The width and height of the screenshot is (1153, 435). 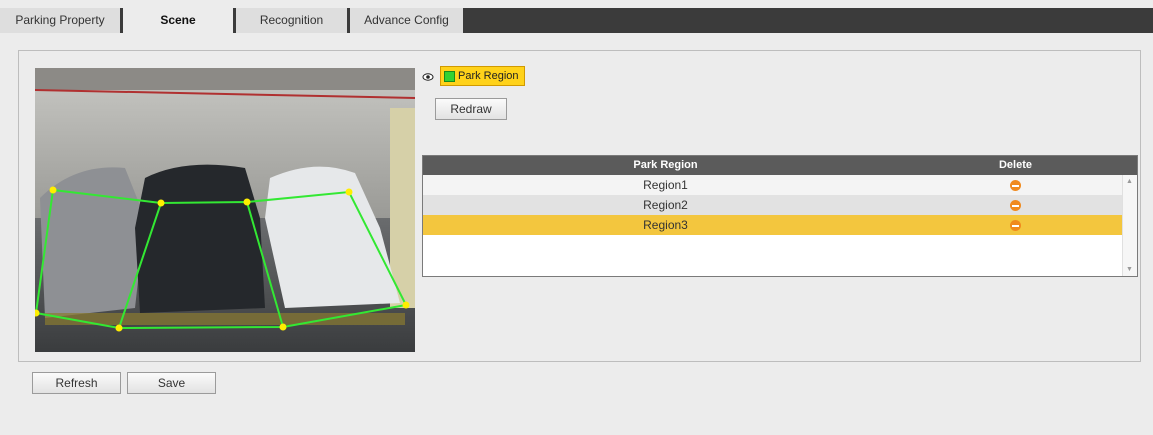 I want to click on car-center, so click(x=200, y=238).